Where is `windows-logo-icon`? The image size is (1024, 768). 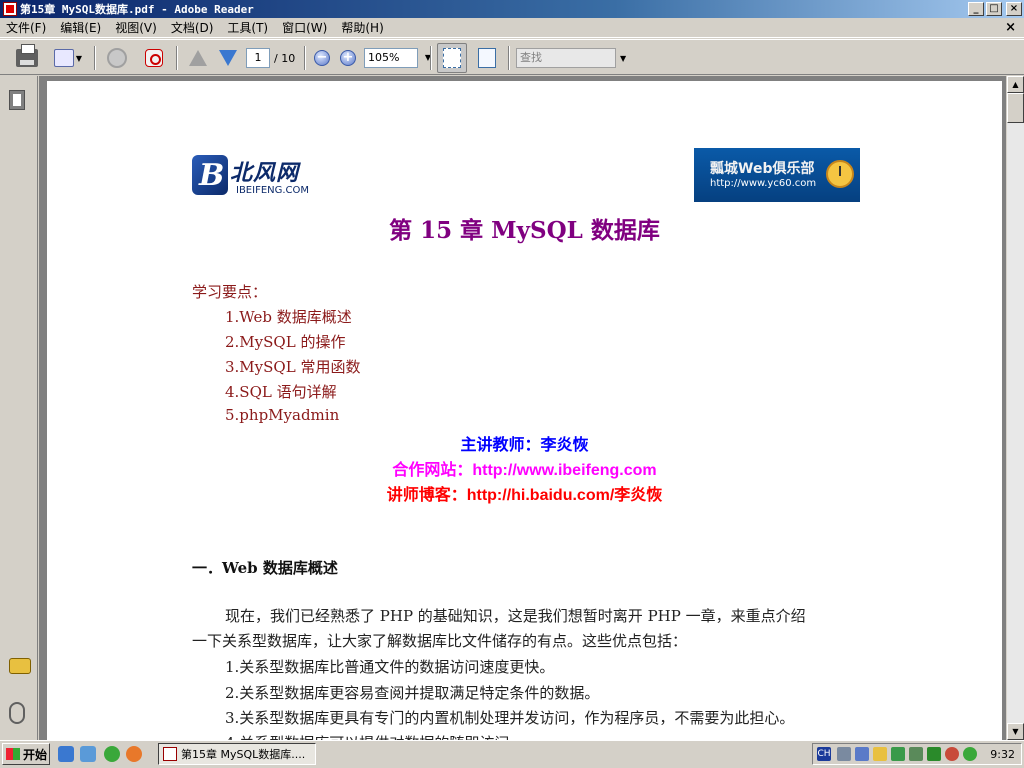
windows-logo-icon is located at coordinates (13, 754).